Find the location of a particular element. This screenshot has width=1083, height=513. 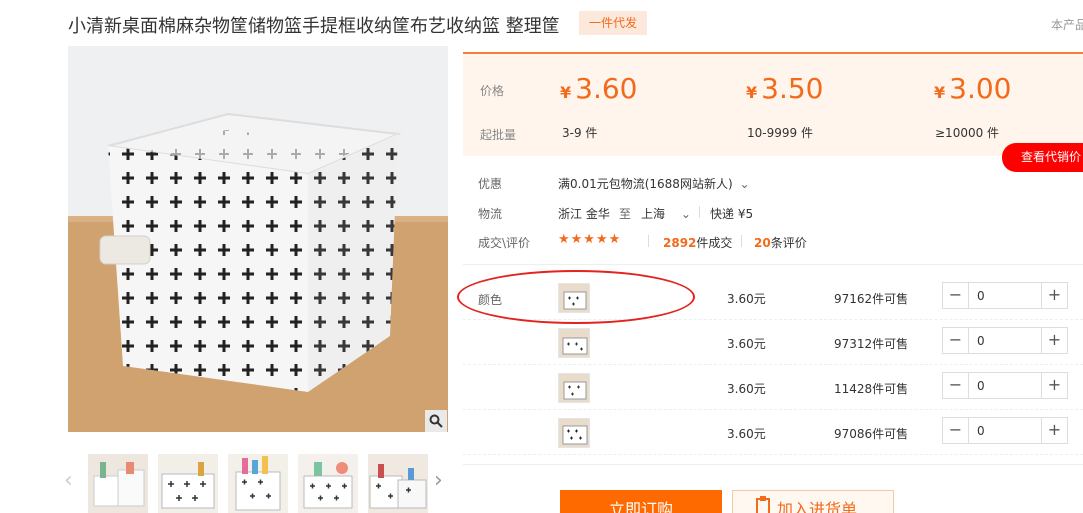

sku-row: 3.60元 97312件可售 − 0 + is located at coordinates (773, 342).